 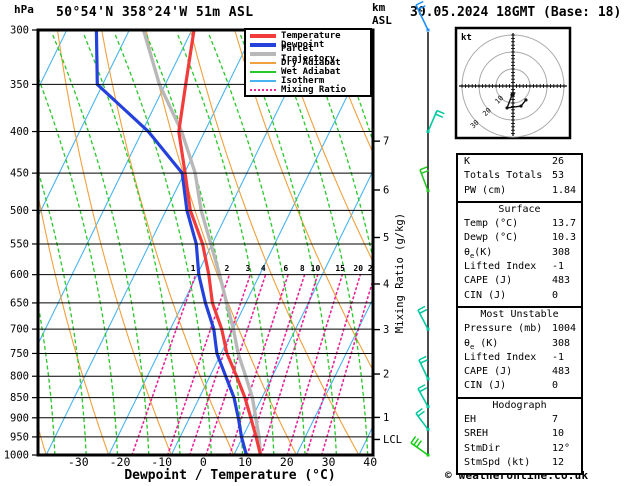 What do you see at coordinates (519, 178) in the screenshot?
I see `stats-box-indices: K 26 Totals Totals 53 PW (cm) 1.84` at bounding box center [519, 178].